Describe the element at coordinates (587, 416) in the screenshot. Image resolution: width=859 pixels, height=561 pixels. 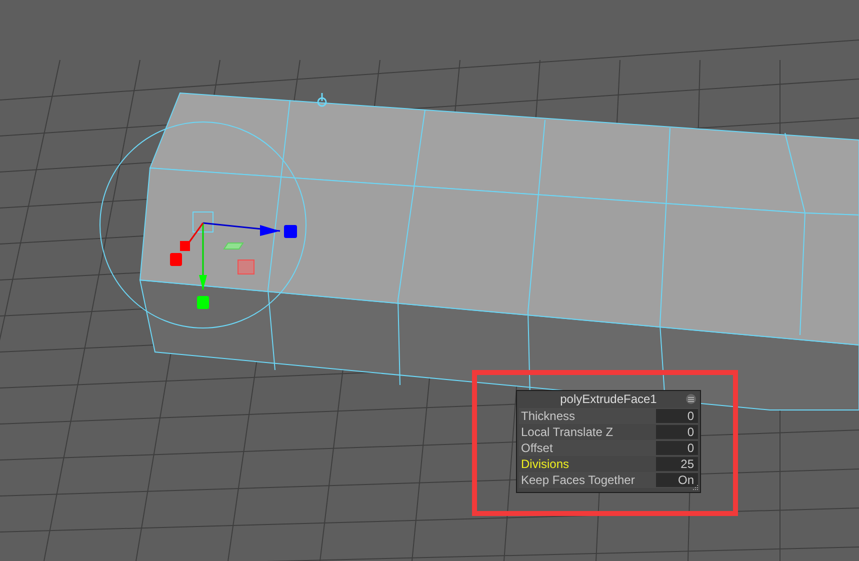
I see `attribute-label: Thickness` at that location.